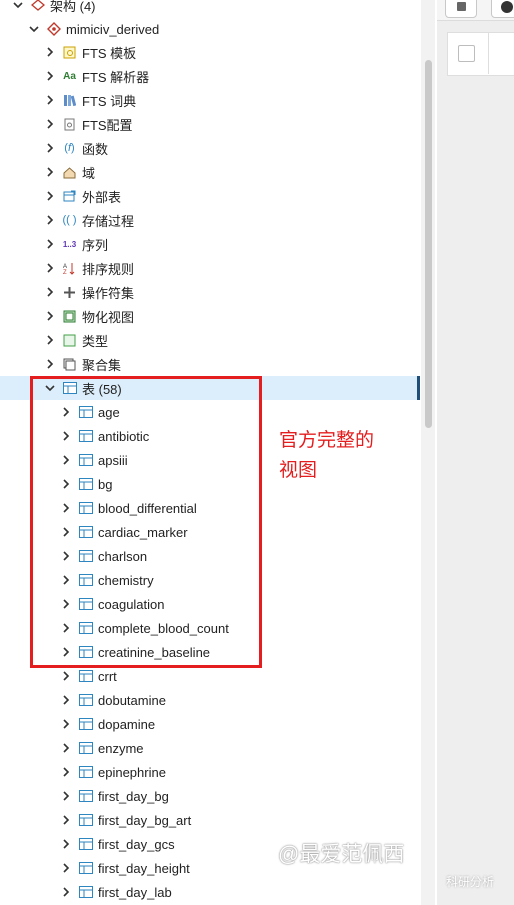  Describe the element at coordinates (95, 149) in the screenshot. I see `tree-node-label: 函数` at that location.